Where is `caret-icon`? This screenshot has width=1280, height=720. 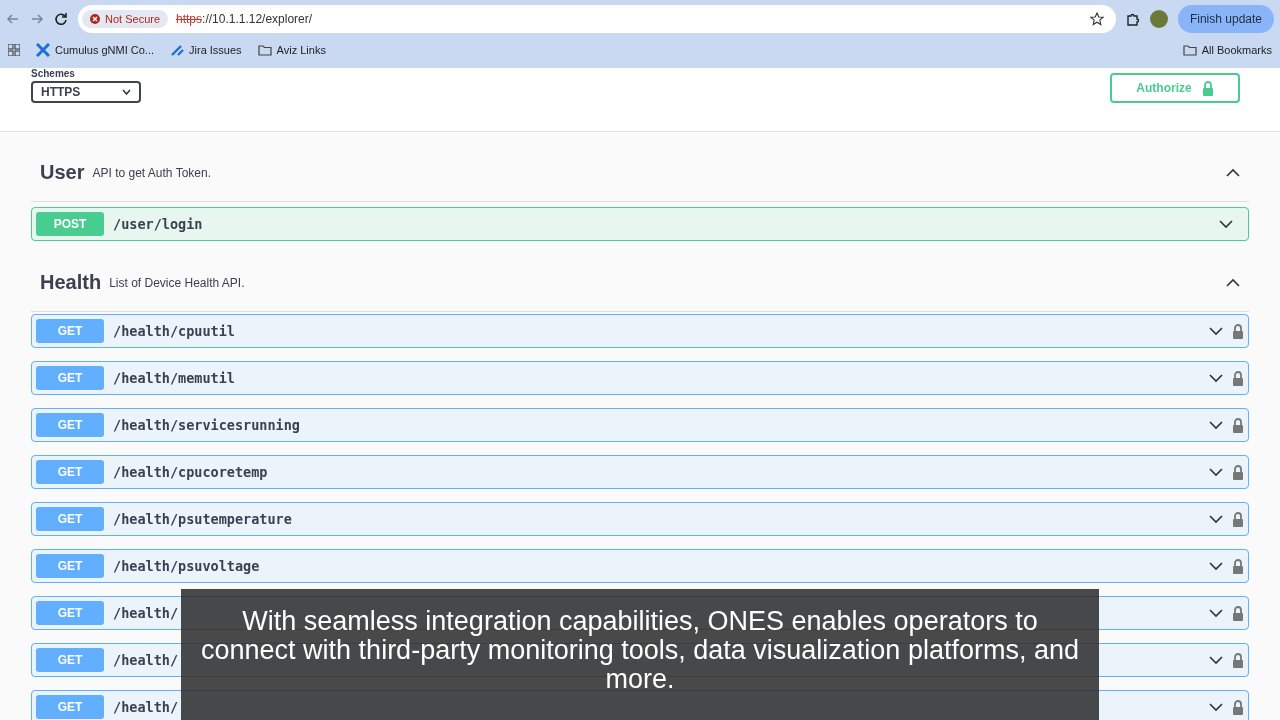 caret-icon is located at coordinates (126, 92).